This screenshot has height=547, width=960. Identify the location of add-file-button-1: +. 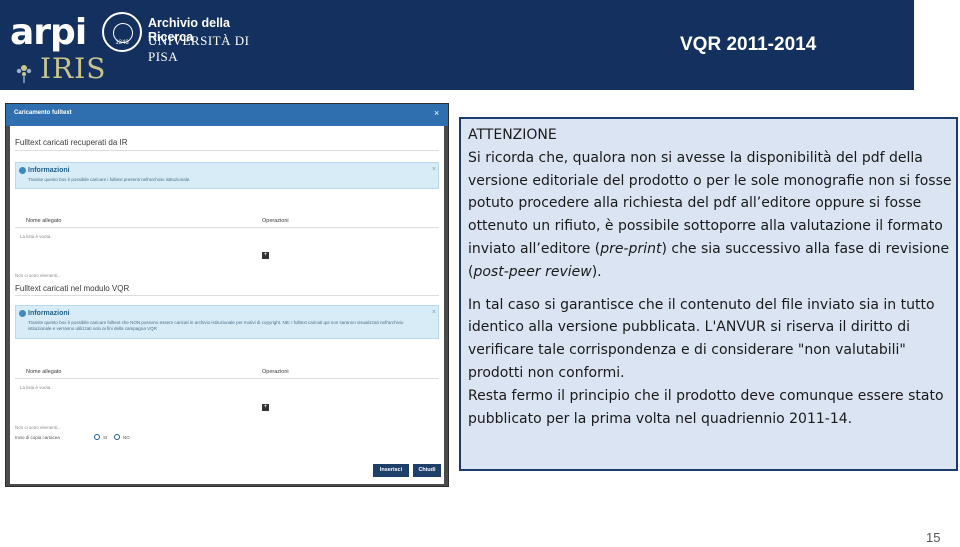
(265, 255).